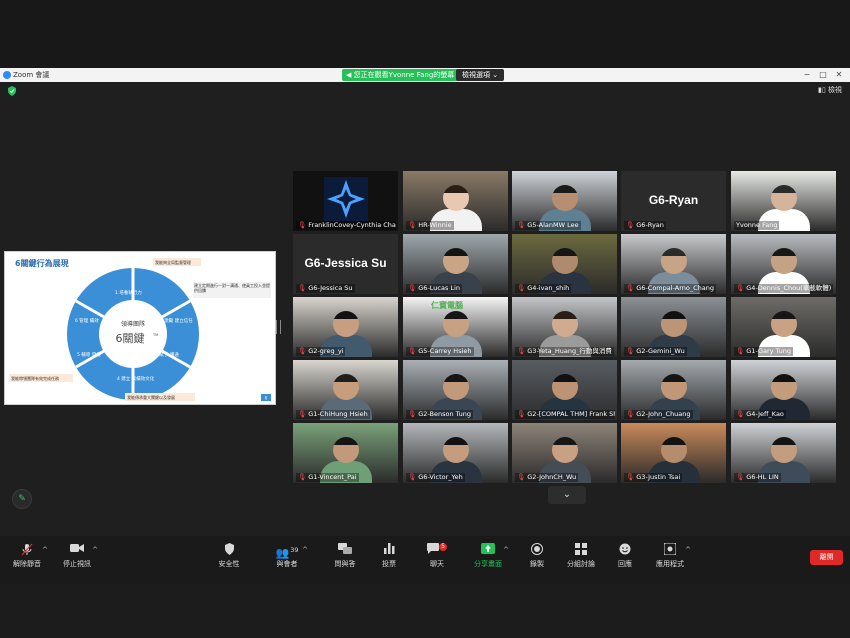  What do you see at coordinates (346, 225) in the screenshot?
I see `participant-name-label: 🎙 FranklinCovey-Cynthia Chang` at bounding box center [346, 225].